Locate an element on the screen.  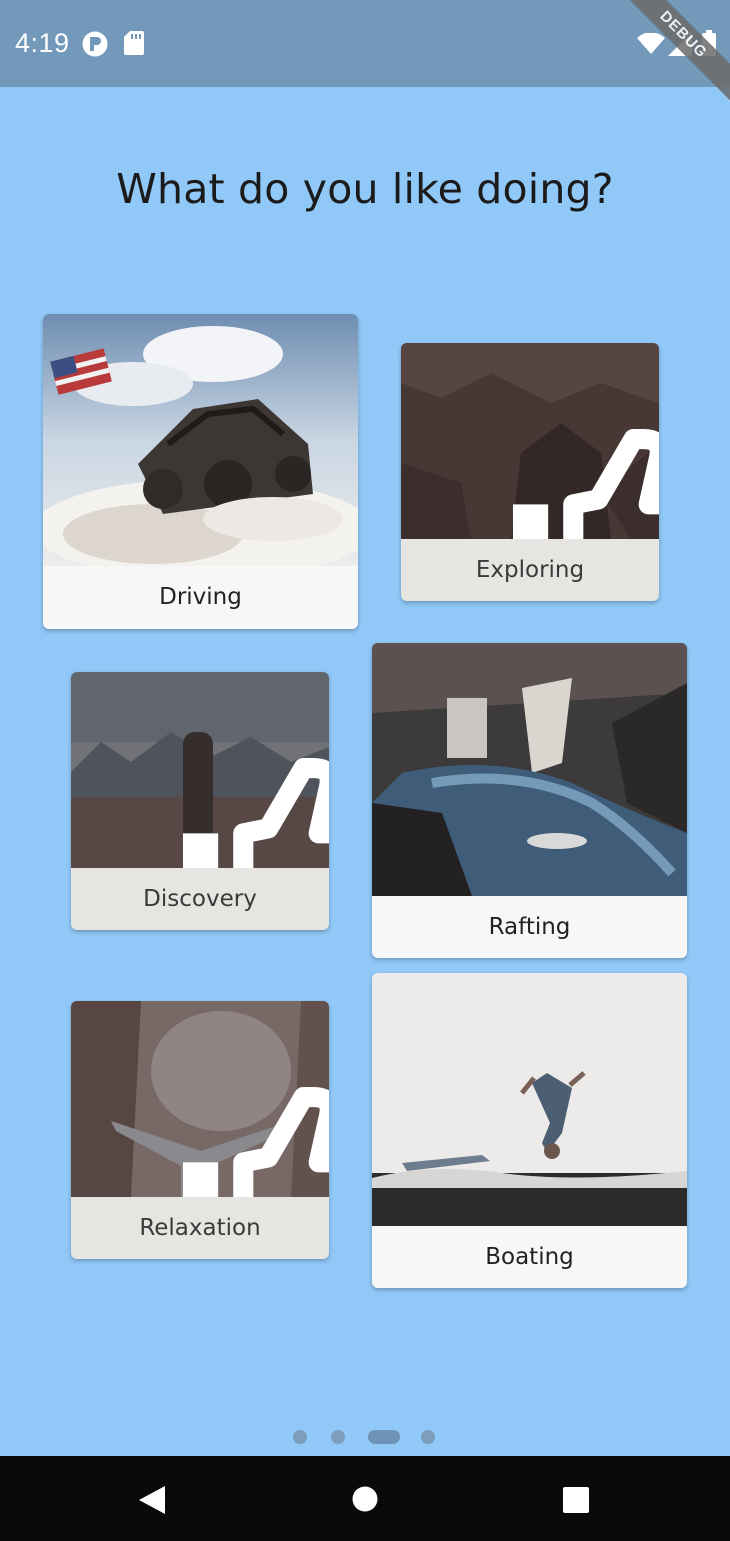
circle-p-icon is located at coordinates (95, 44).